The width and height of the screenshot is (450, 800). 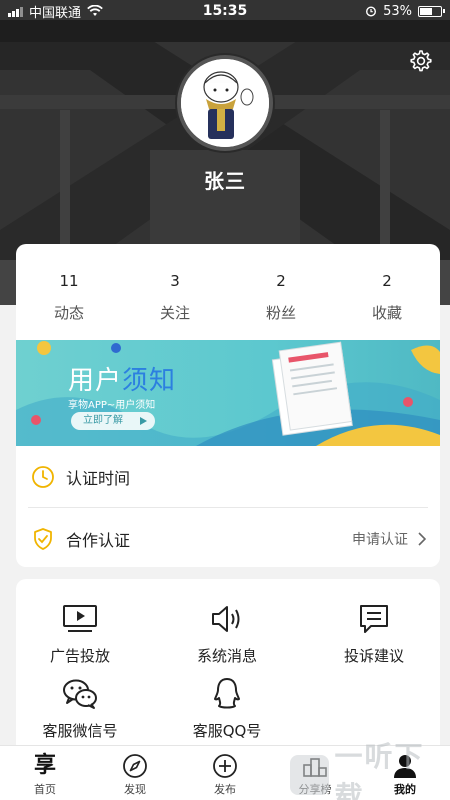 I want to click on stat-label: 动态, so click(x=68, y=313).